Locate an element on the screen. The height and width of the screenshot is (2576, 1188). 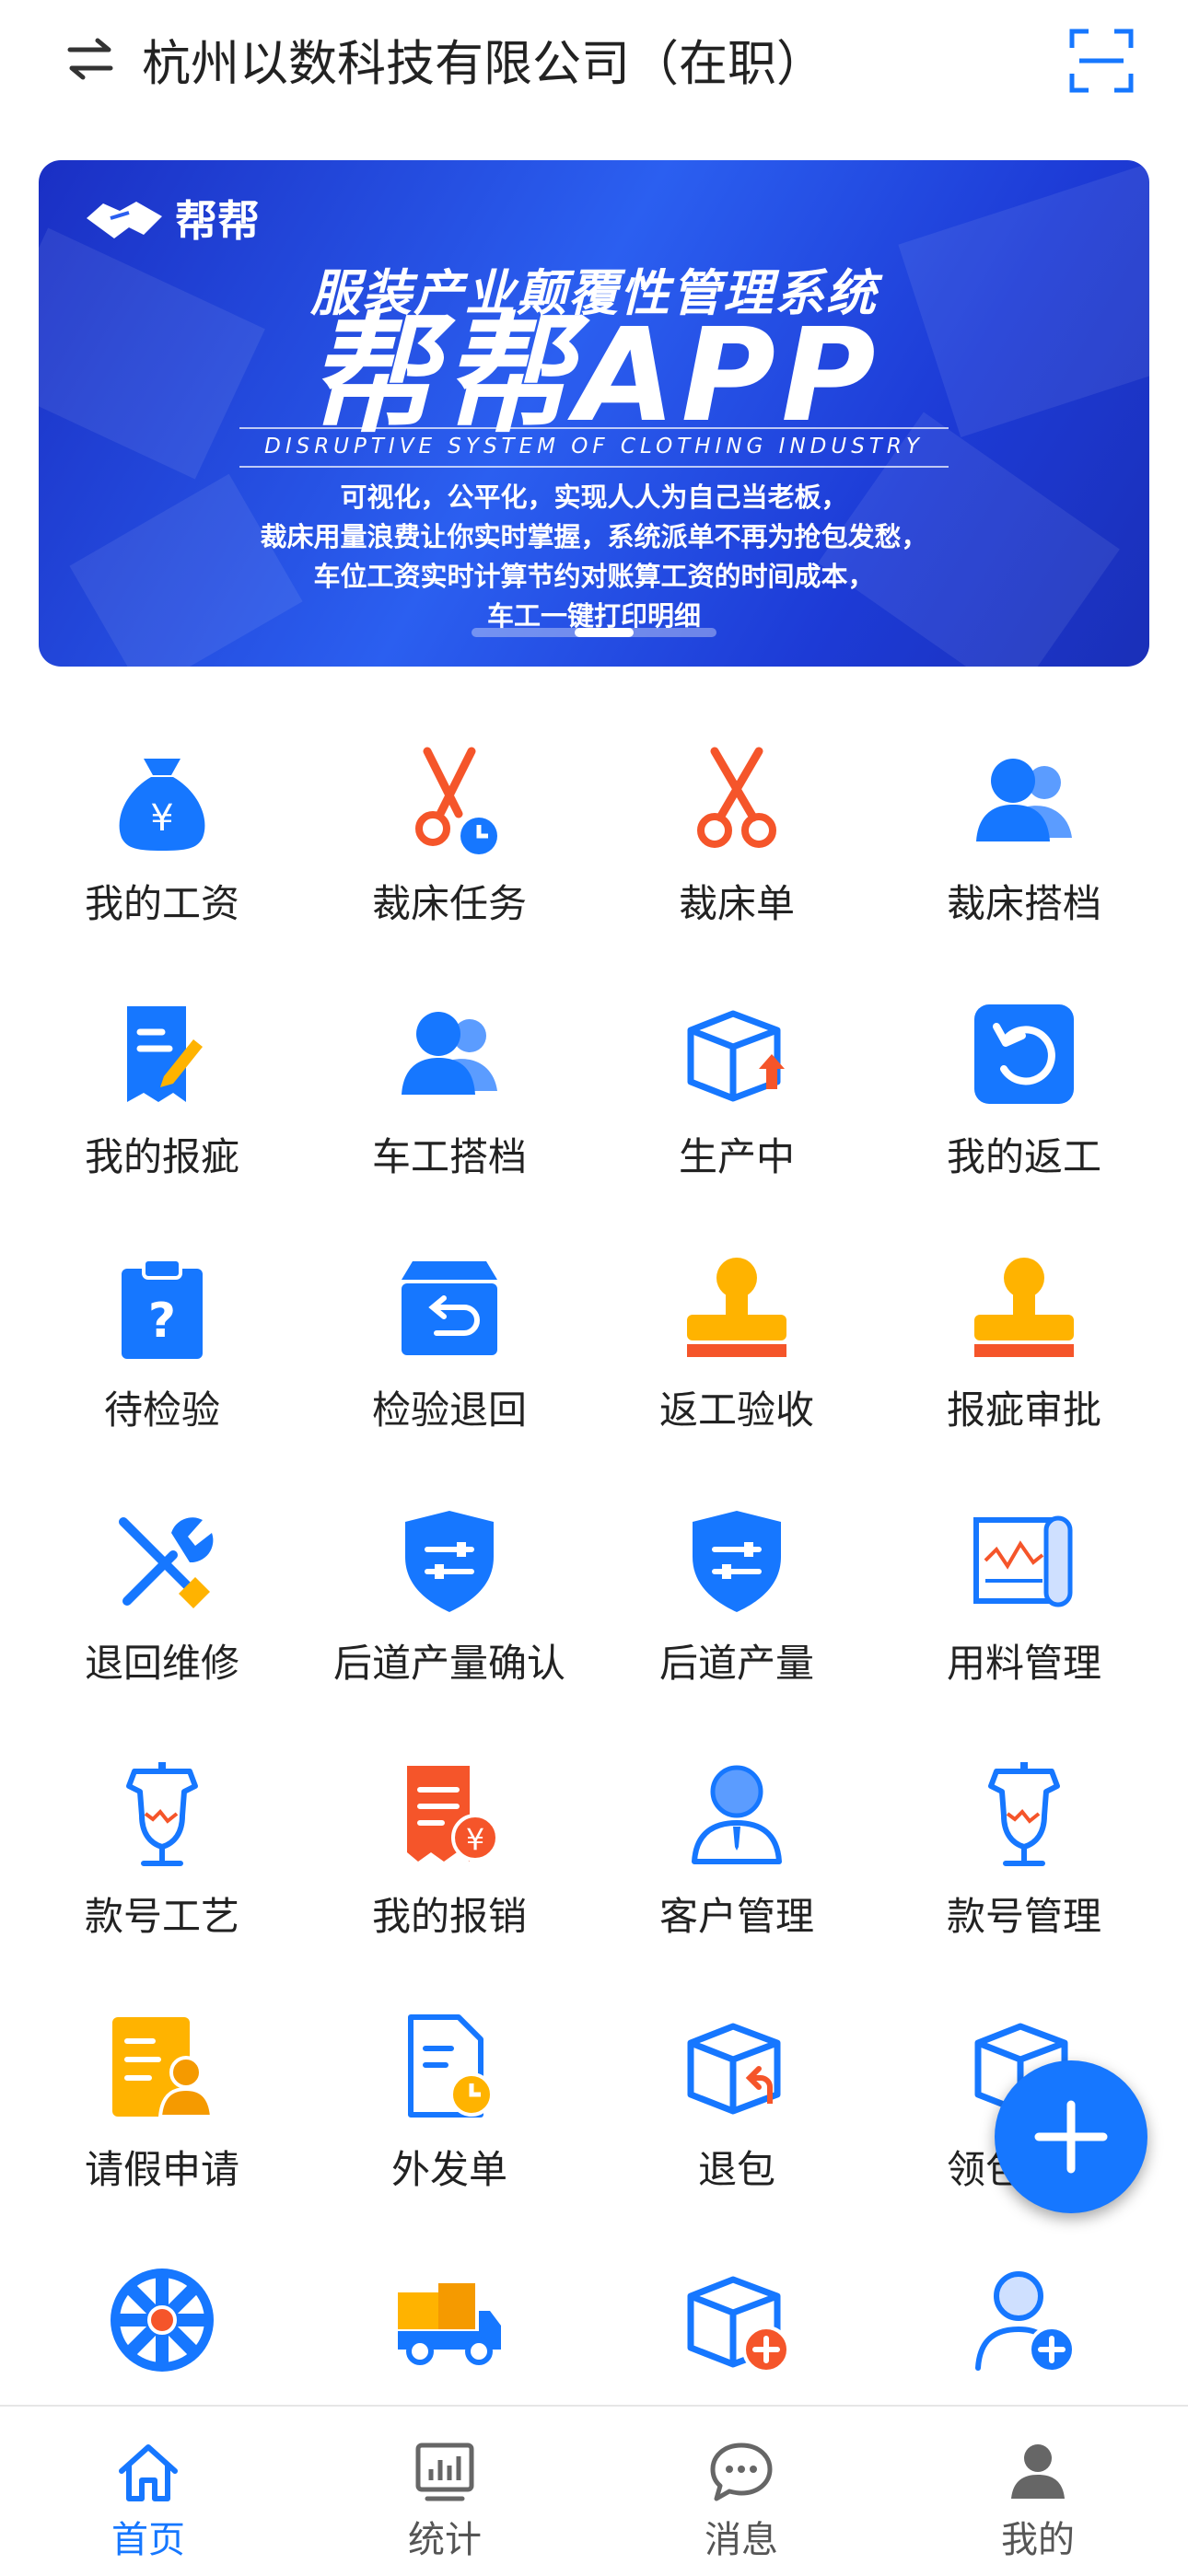
menu-item-label: 裁床搭档 is located at coordinates (1023, 903).